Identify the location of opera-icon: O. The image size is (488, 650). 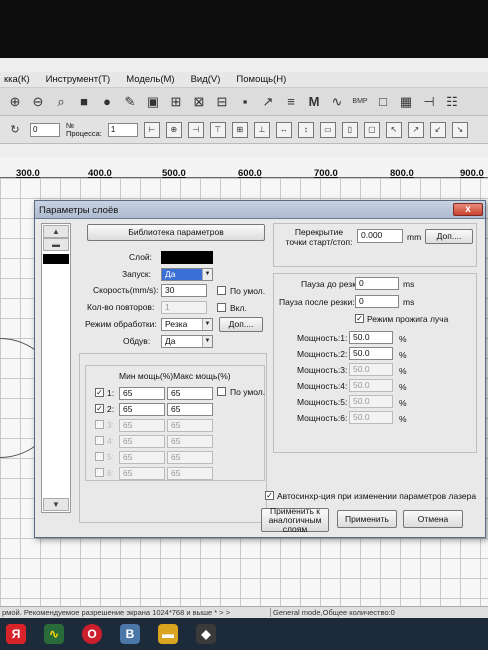
(92, 634).